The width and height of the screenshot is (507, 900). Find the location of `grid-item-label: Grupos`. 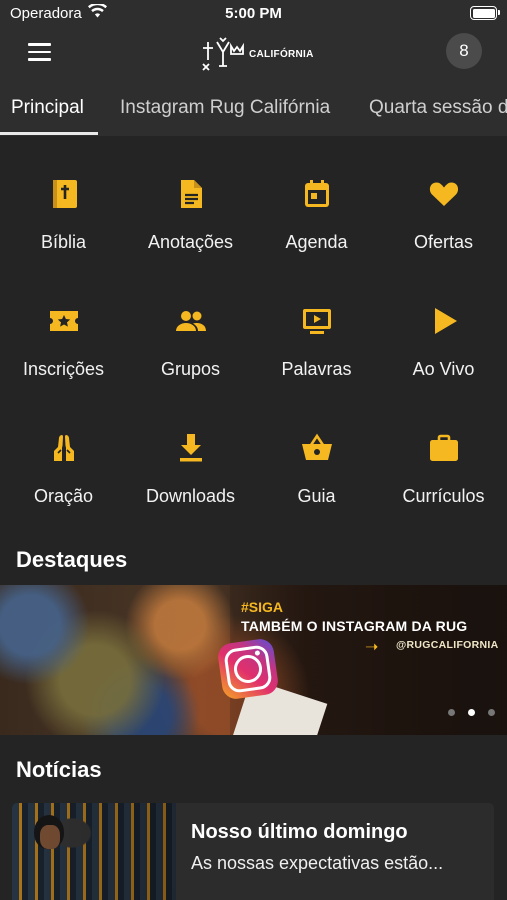

grid-item-label: Grupos is located at coordinates (190, 369).